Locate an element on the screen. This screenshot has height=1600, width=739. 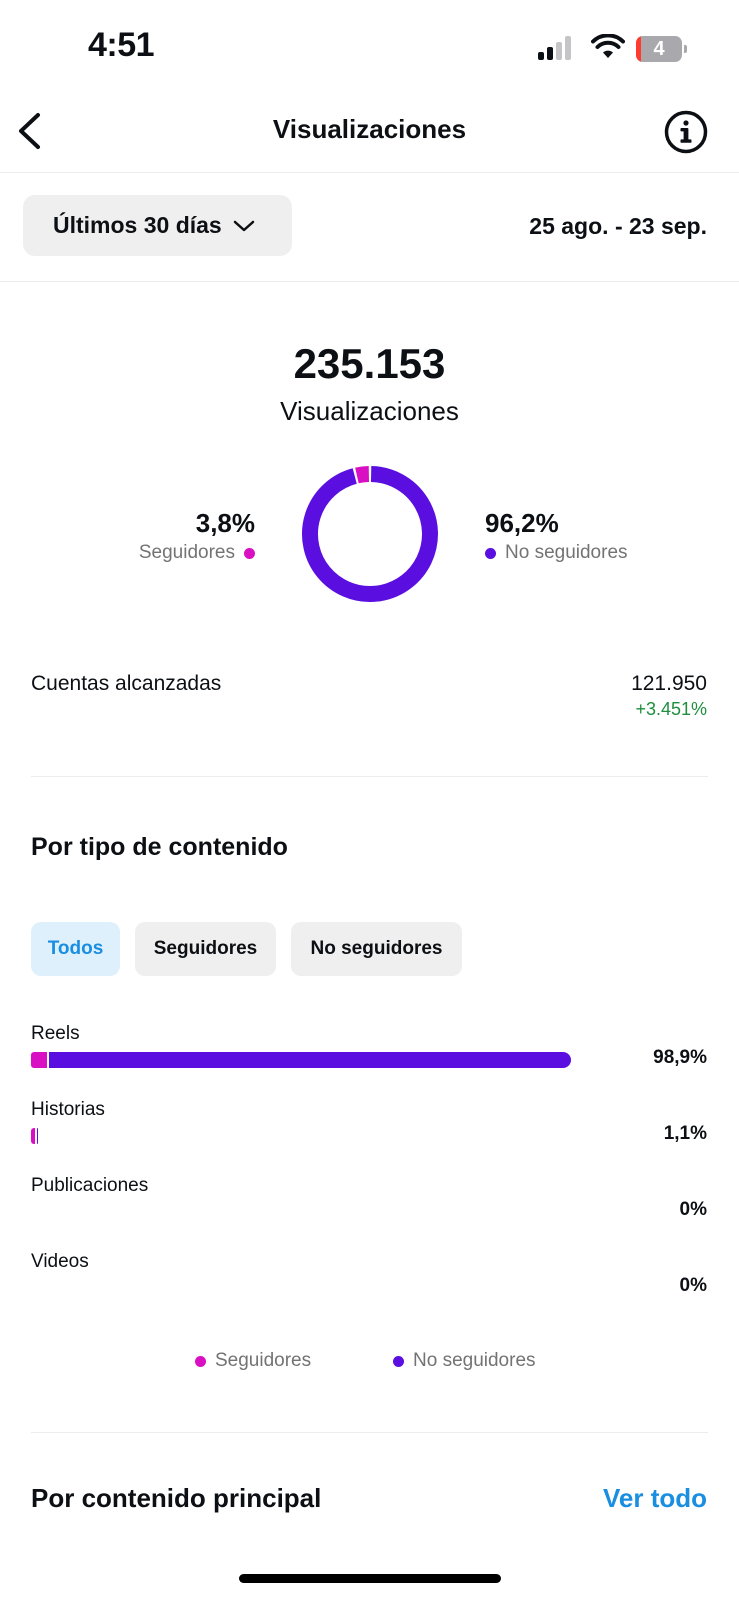
total-views-label: Visualizaciones is located at coordinates (369, 411).